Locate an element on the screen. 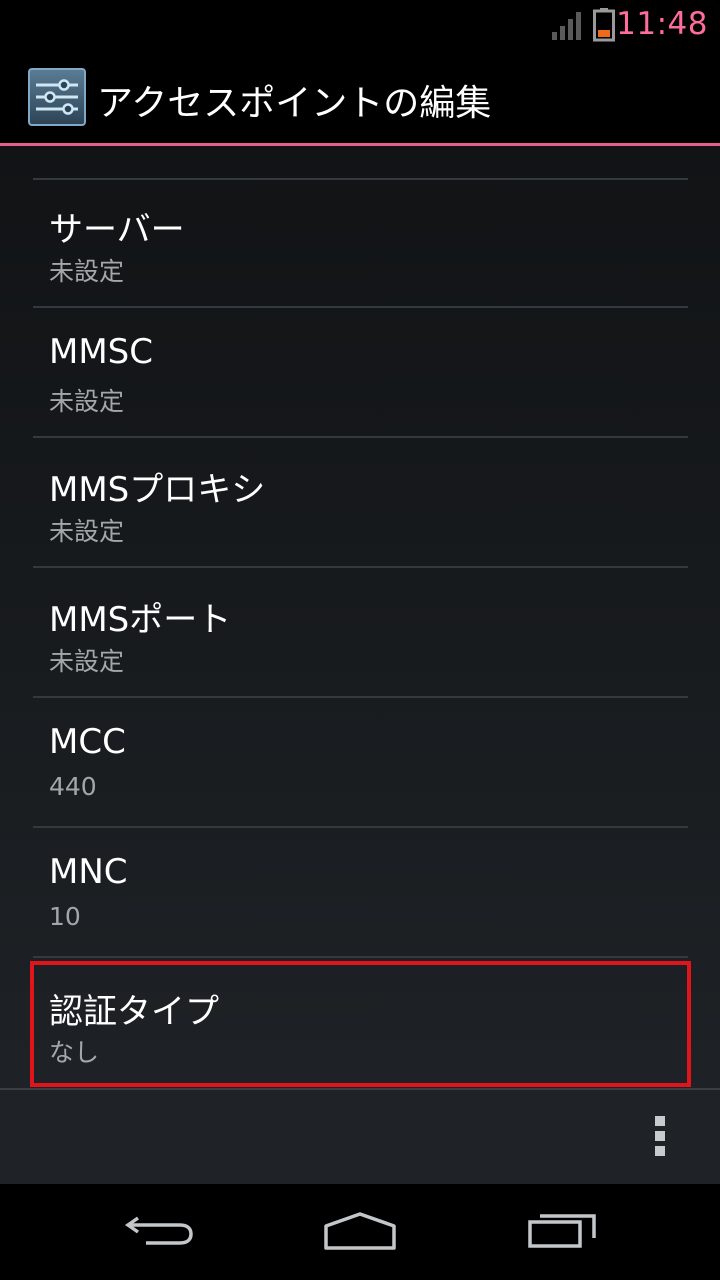 The image size is (720, 1280). pref-mcc: MCC 440 is located at coordinates (360, 764).